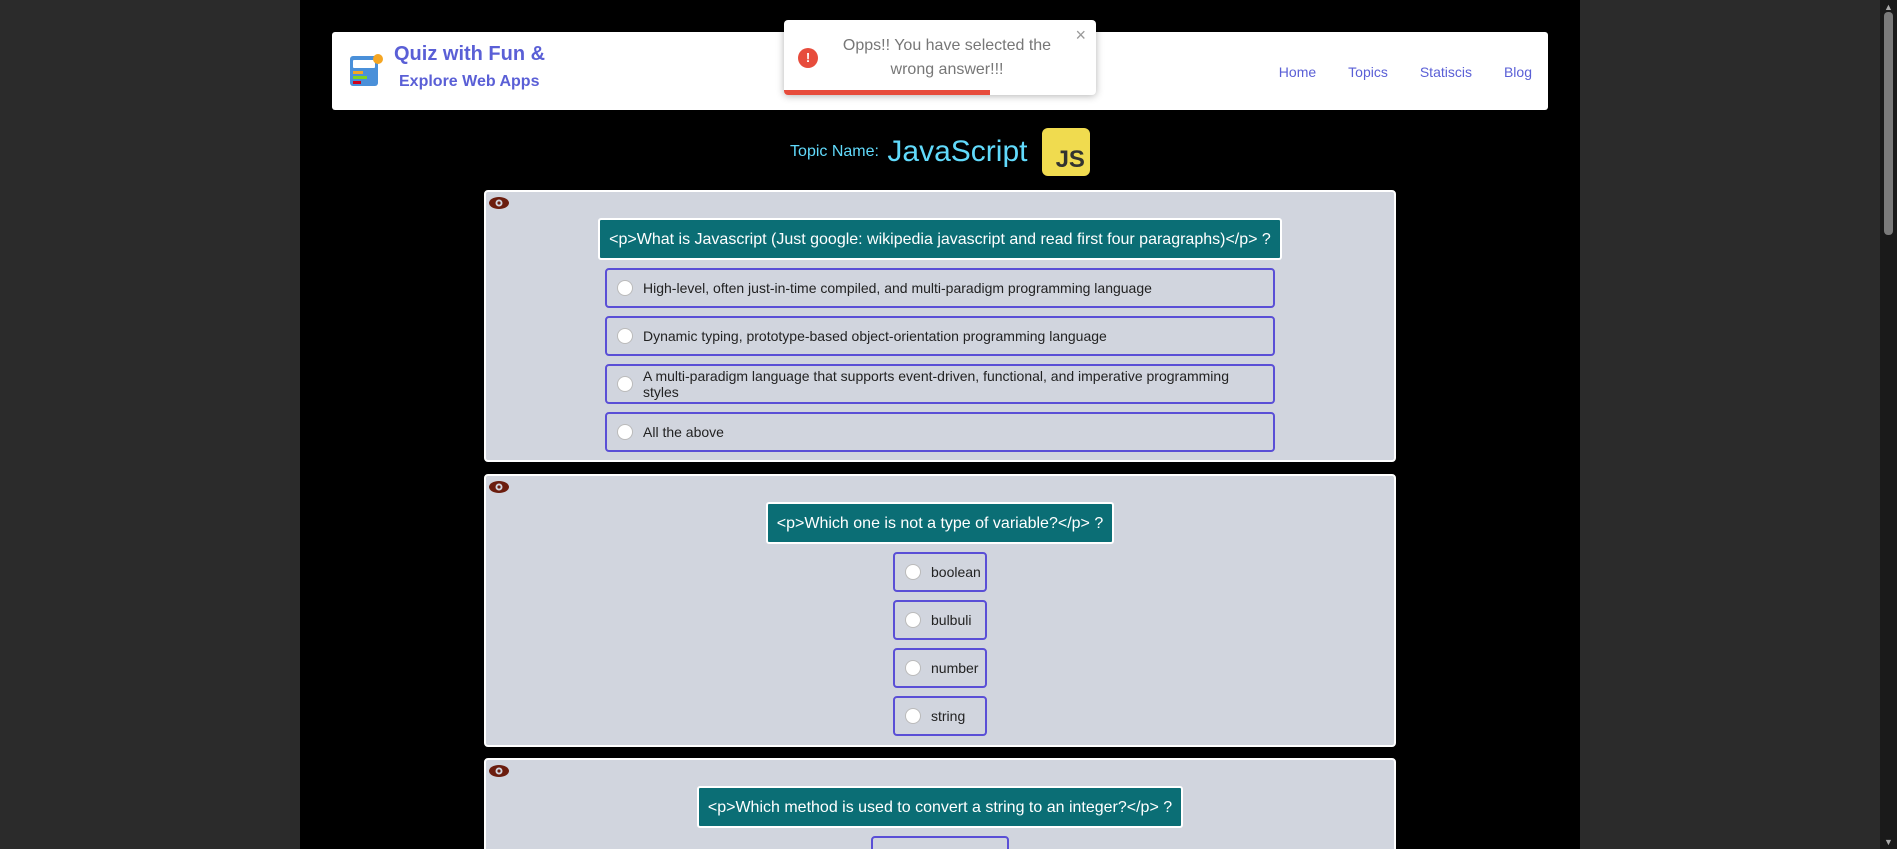 The height and width of the screenshot is (849, 1897). I want to click on answer-option, so click(940, 842).